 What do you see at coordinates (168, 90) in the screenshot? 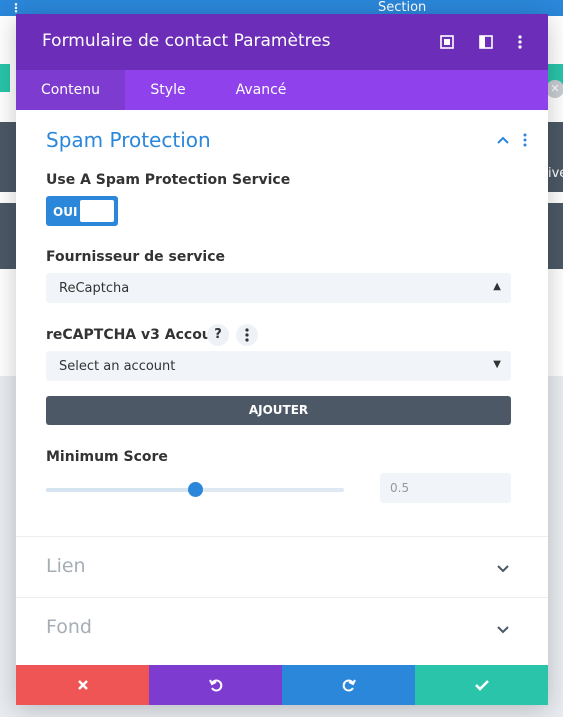
I see `tab-style: Style` at bounding box center [168, 90].